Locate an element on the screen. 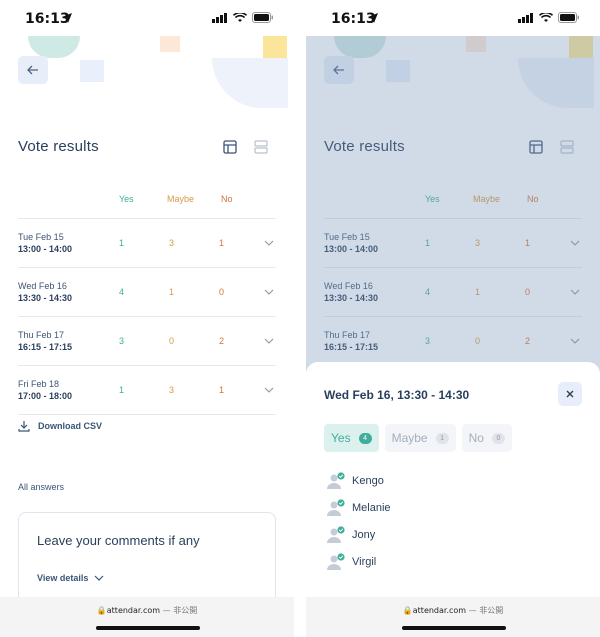 This screenshot has height=637, width=600. back-button is located at coordinates (33, 70).